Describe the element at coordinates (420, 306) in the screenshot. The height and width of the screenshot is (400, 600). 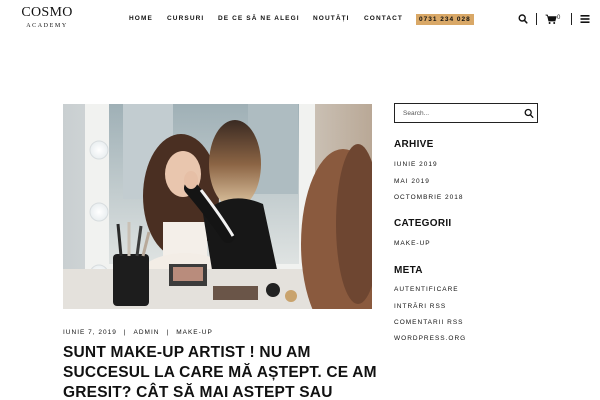
I see `meta-link-rss-entries: Intrări RSS` at that location.